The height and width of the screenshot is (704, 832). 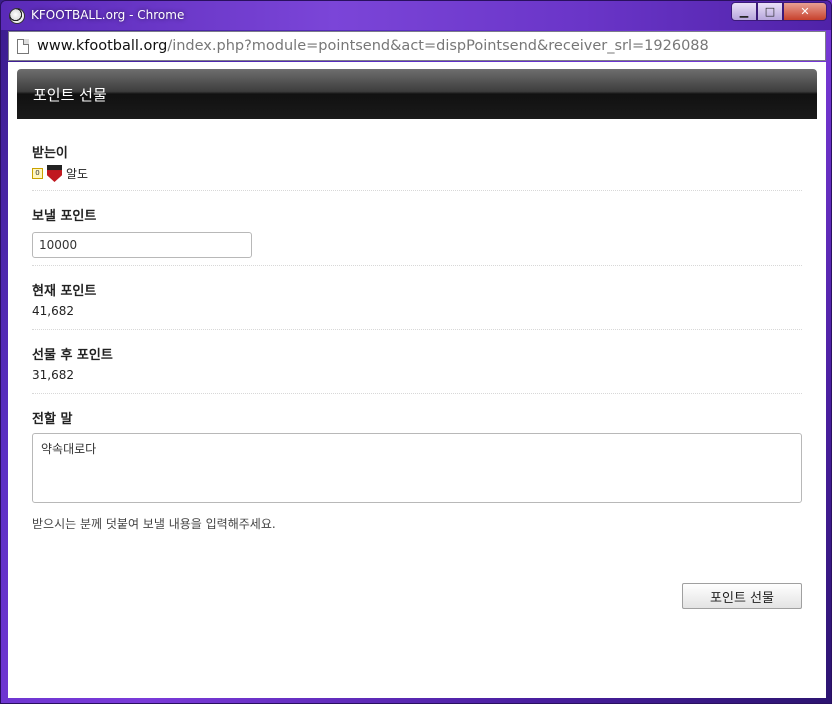 I want to click on window-controls: ▁ □ ✕, so click(x=779, y=12).